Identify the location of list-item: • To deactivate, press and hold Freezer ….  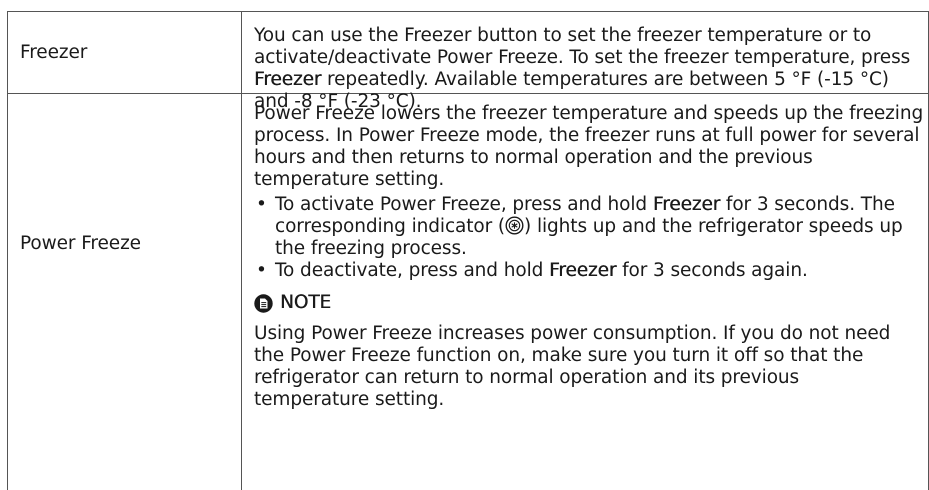
(591, 271).